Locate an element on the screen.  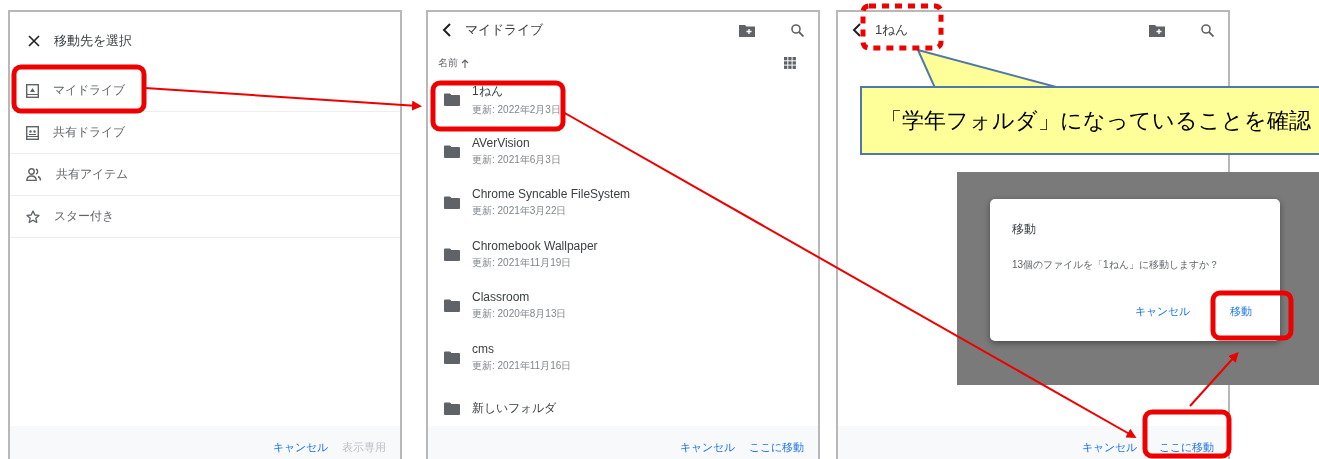
close-icon is located at coordinates (34, 41).